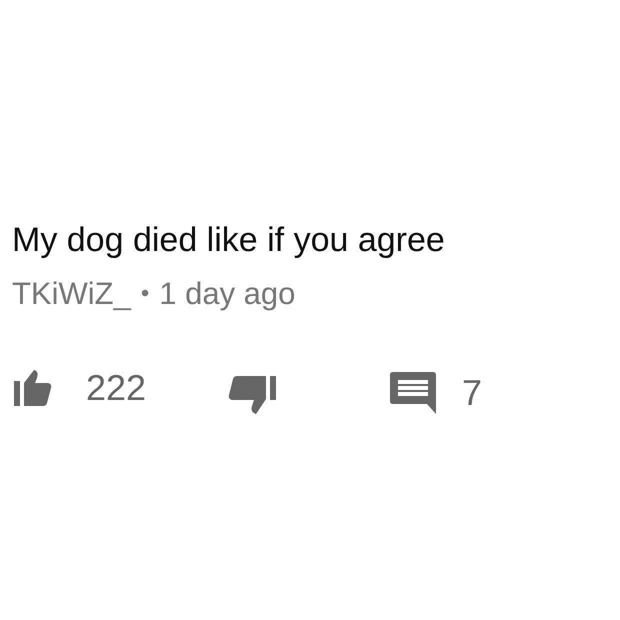 The height and width of the screenshot is (620, 620). Describe the element at coordinates (252, 395) in the screenshot. I see `thumbs-down-icon` at that location.